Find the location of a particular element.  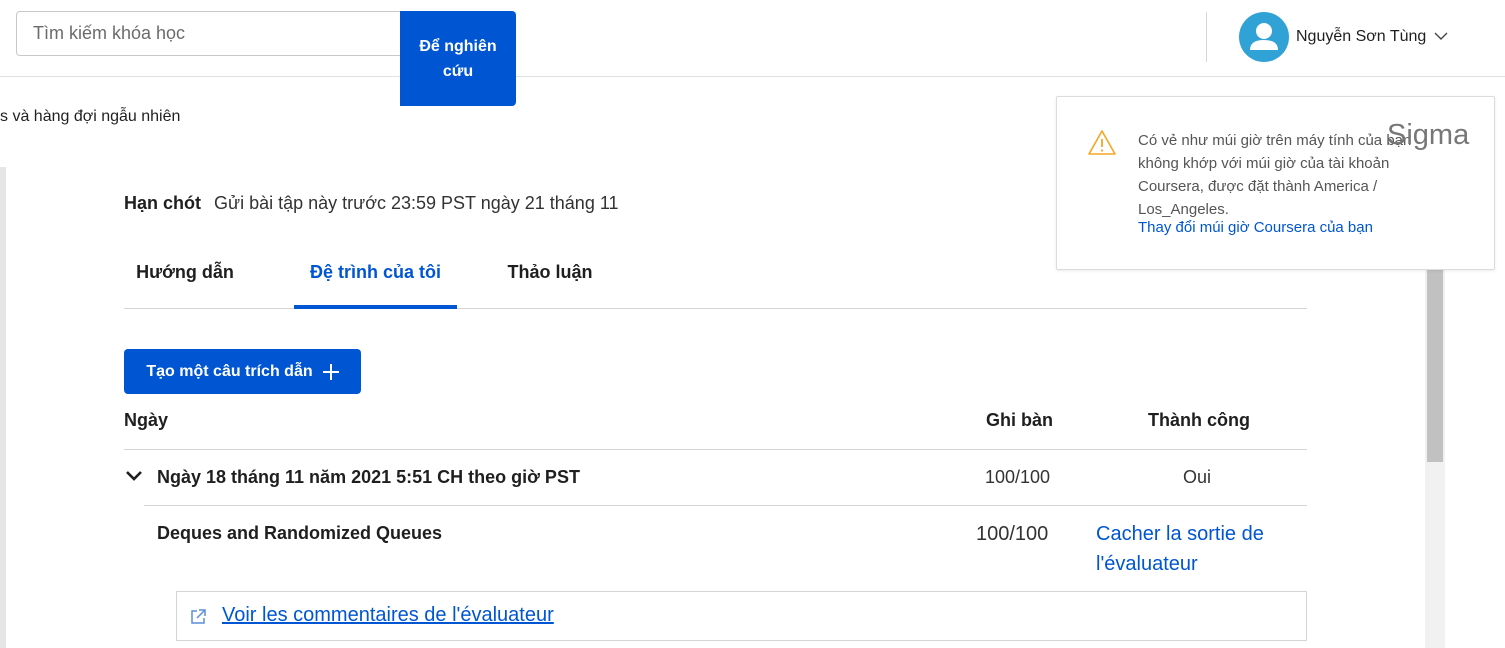

scrollbar-thumb is located at coordinates (1435, 366).